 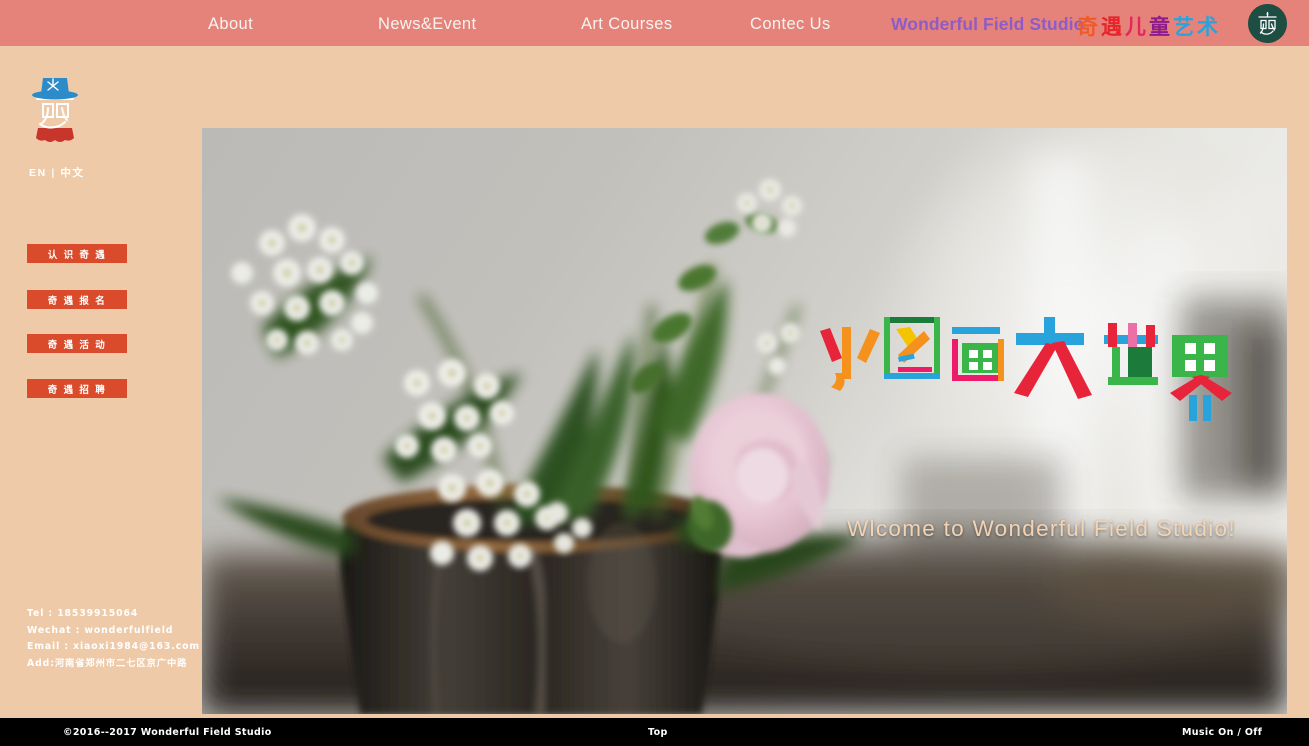 What do you see at coordinates (230, 24) in the screenshot?
I see `nav-link-about: About` at bounding box center [230, 24].